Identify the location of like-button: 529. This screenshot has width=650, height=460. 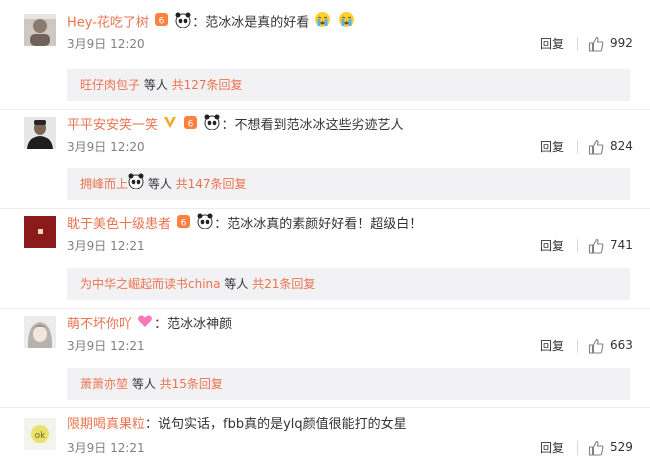
(610, 447).